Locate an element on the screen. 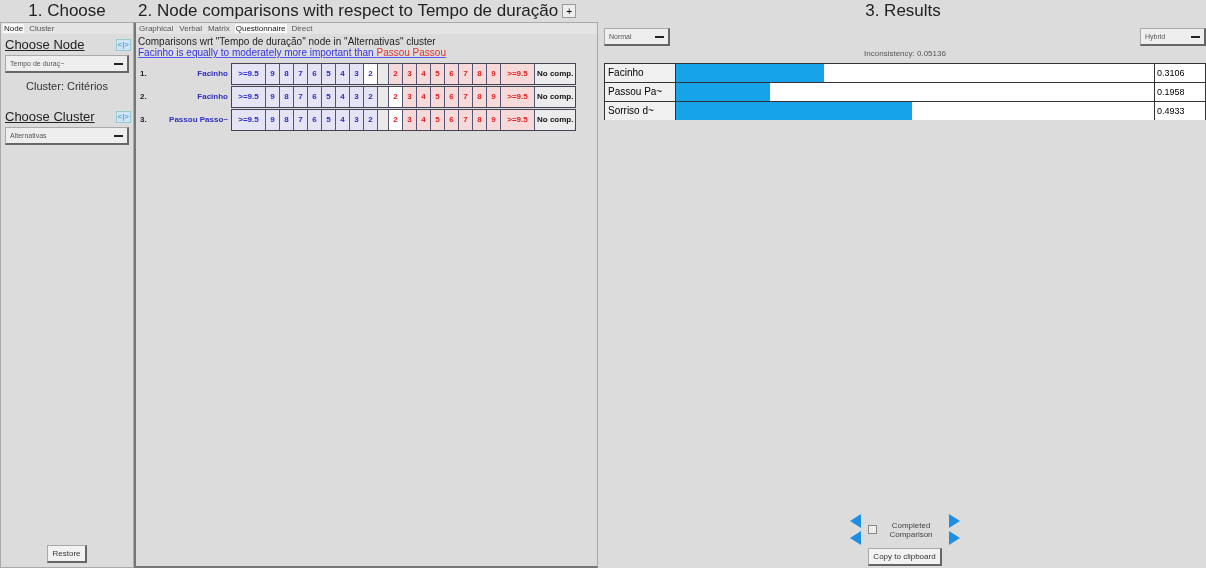 The image size is (1206, 568). result-value: 0.4933 is located at coordinates (1180, 111).